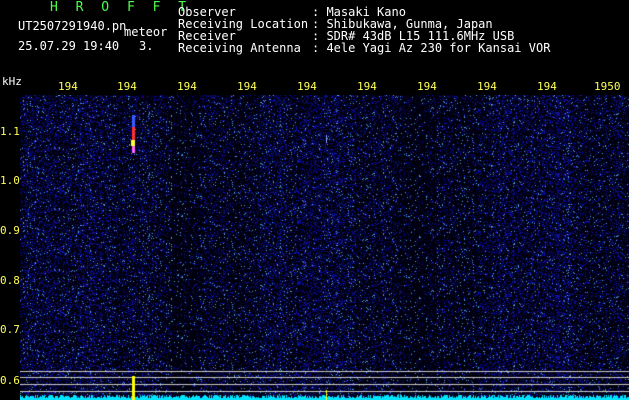  Describe the element at coordinates (10, 131) in the screenshot. I see `y-tick: 1.1` at that location.